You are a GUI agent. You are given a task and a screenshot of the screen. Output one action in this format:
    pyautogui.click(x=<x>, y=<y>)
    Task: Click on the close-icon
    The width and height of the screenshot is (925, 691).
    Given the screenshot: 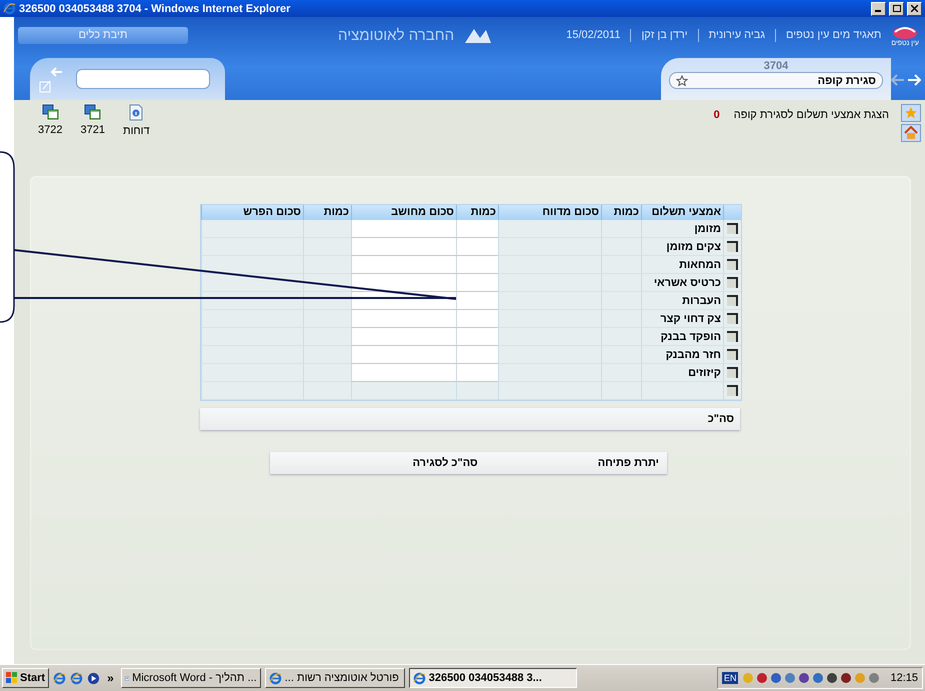 What is the action you would take?
    pyautogui.click(x=914, y=8)
    